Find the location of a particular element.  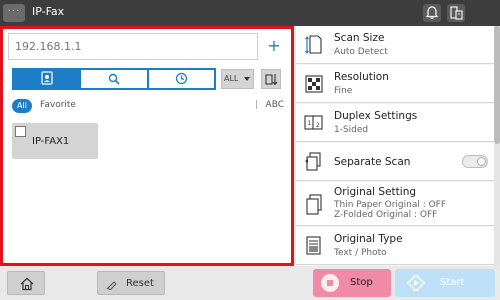

setting-original: Original Setting Thin Paper Original is located at coordinates (395, 204).